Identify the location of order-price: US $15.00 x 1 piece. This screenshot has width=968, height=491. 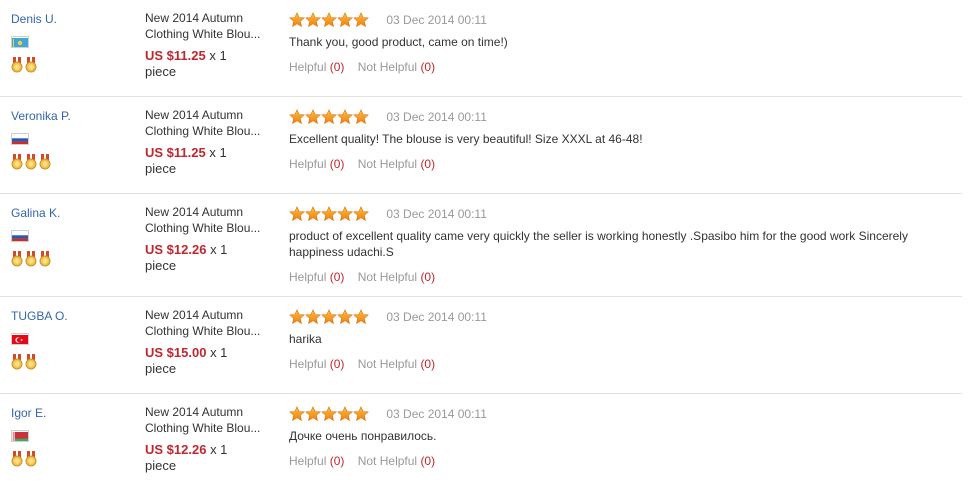
(207, 361).